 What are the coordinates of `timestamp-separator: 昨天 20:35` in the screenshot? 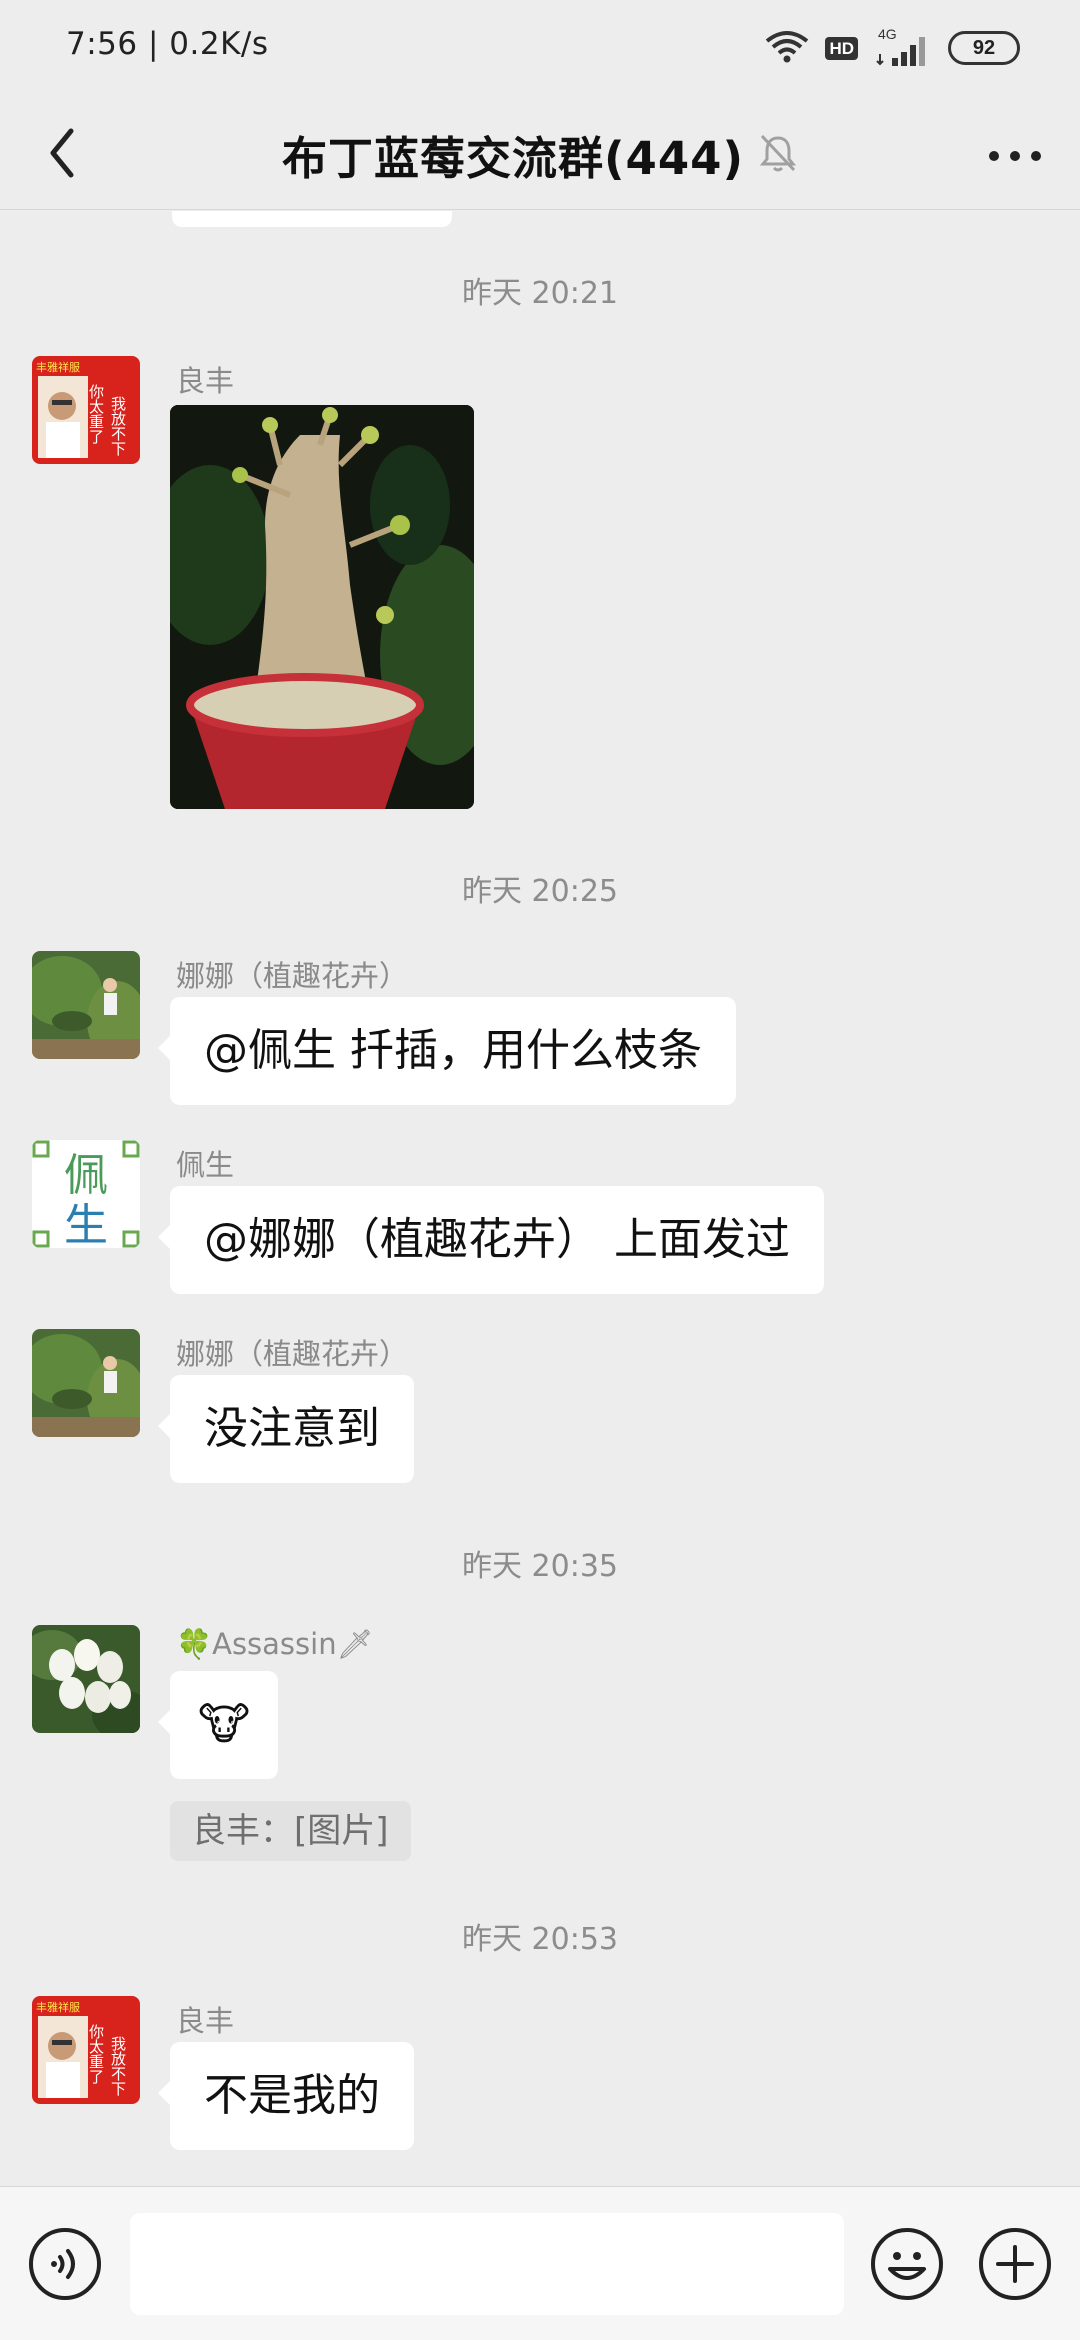 It's located at (540, 1566).